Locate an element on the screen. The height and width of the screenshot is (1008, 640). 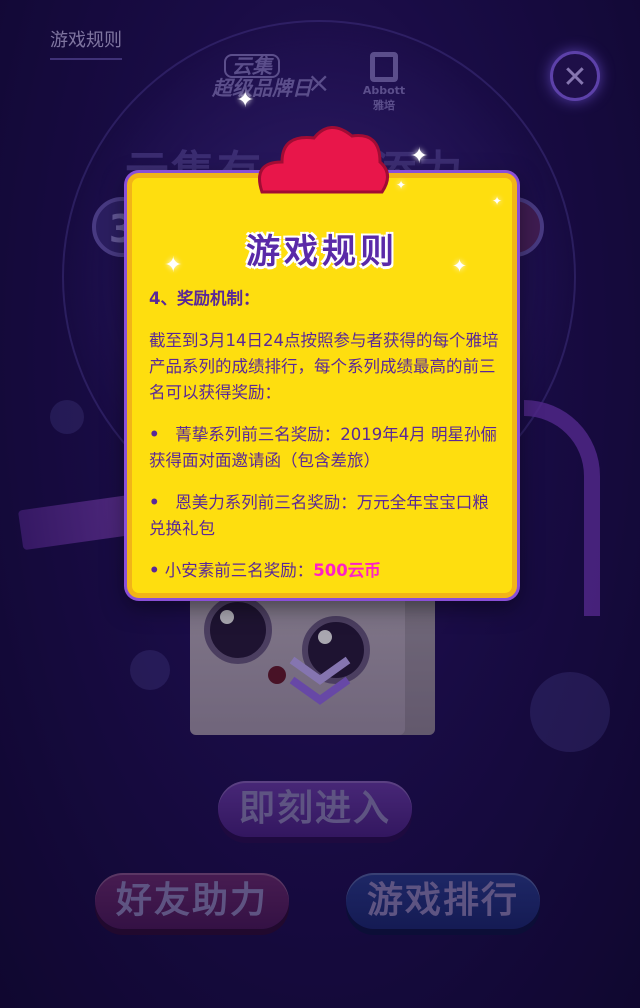
abbott-cn: 雅培 is located at coordinates (384, 105).